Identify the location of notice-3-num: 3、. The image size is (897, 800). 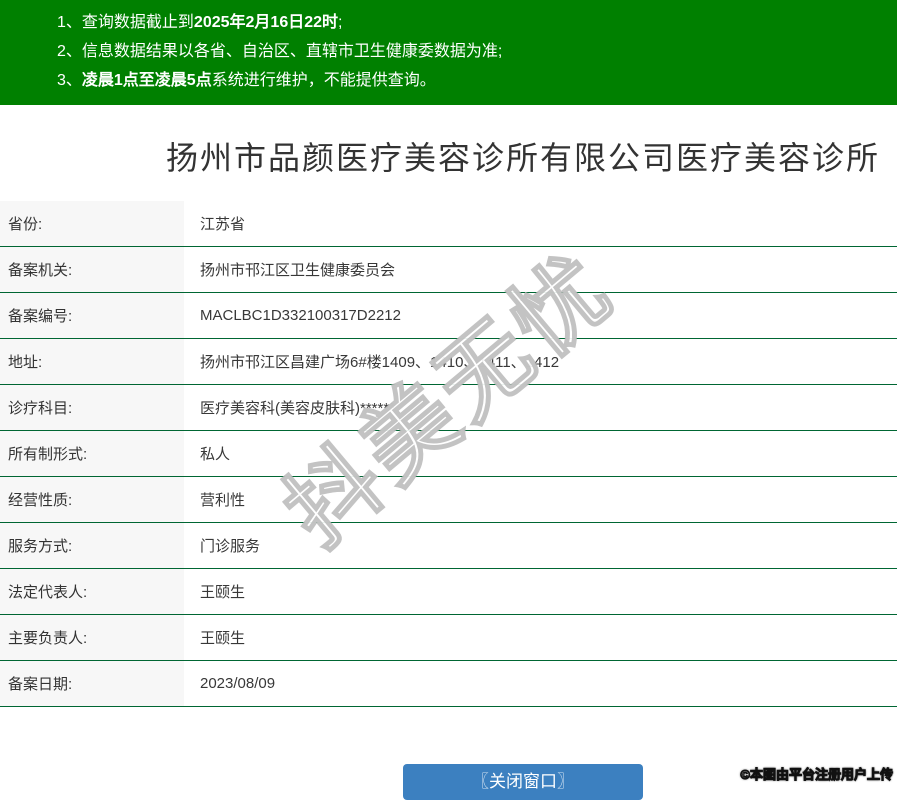
(69, 80).